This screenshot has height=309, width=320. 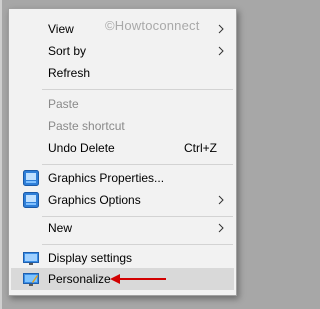 What do you see at coordinates (122, 51) in the screenshot?
I see `menu-item-sort-by: Sort by` at bounding box center [122, 51].